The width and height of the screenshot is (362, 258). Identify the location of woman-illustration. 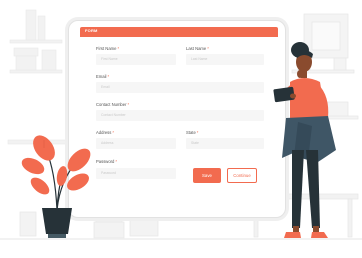
(304, 140).